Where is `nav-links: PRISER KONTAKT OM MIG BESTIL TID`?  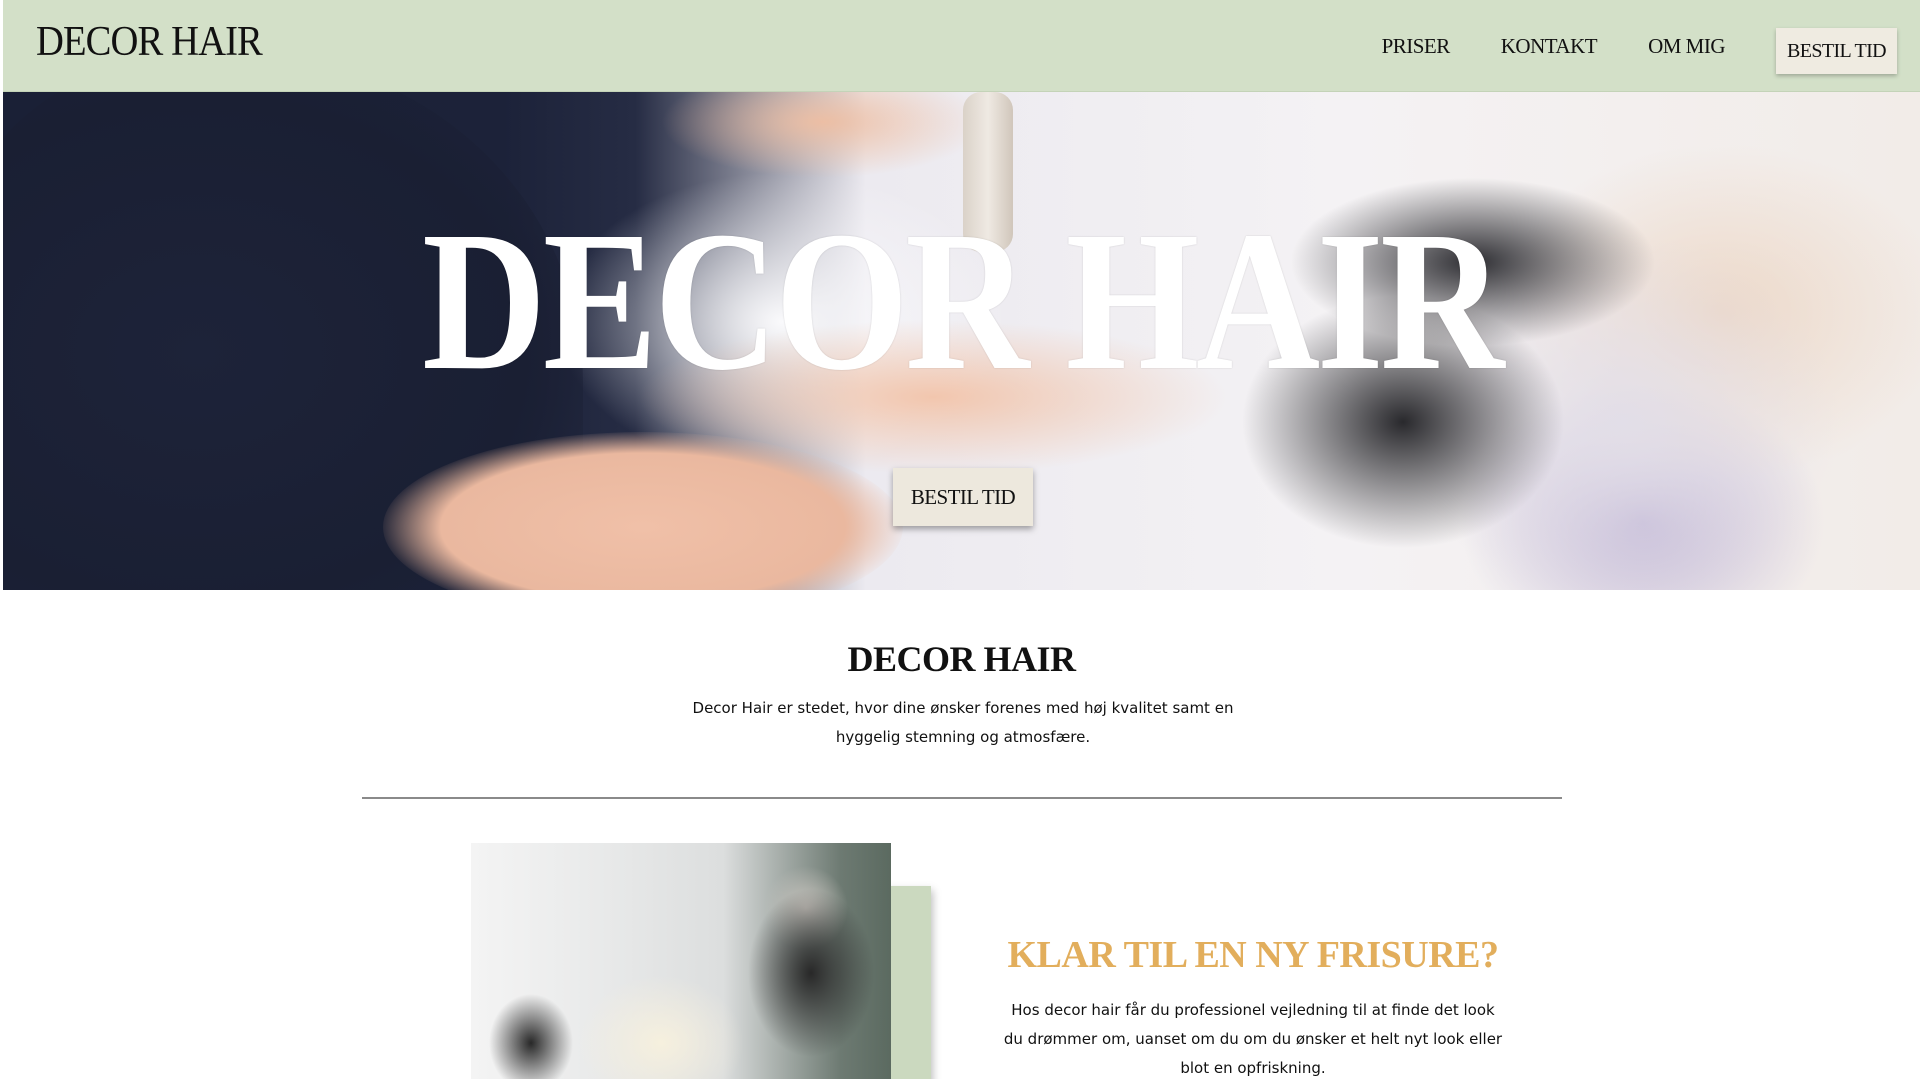 nav-links: PRISER KONTAKT OM MIG BESTIL TID is located at coordinates (1651, 46).